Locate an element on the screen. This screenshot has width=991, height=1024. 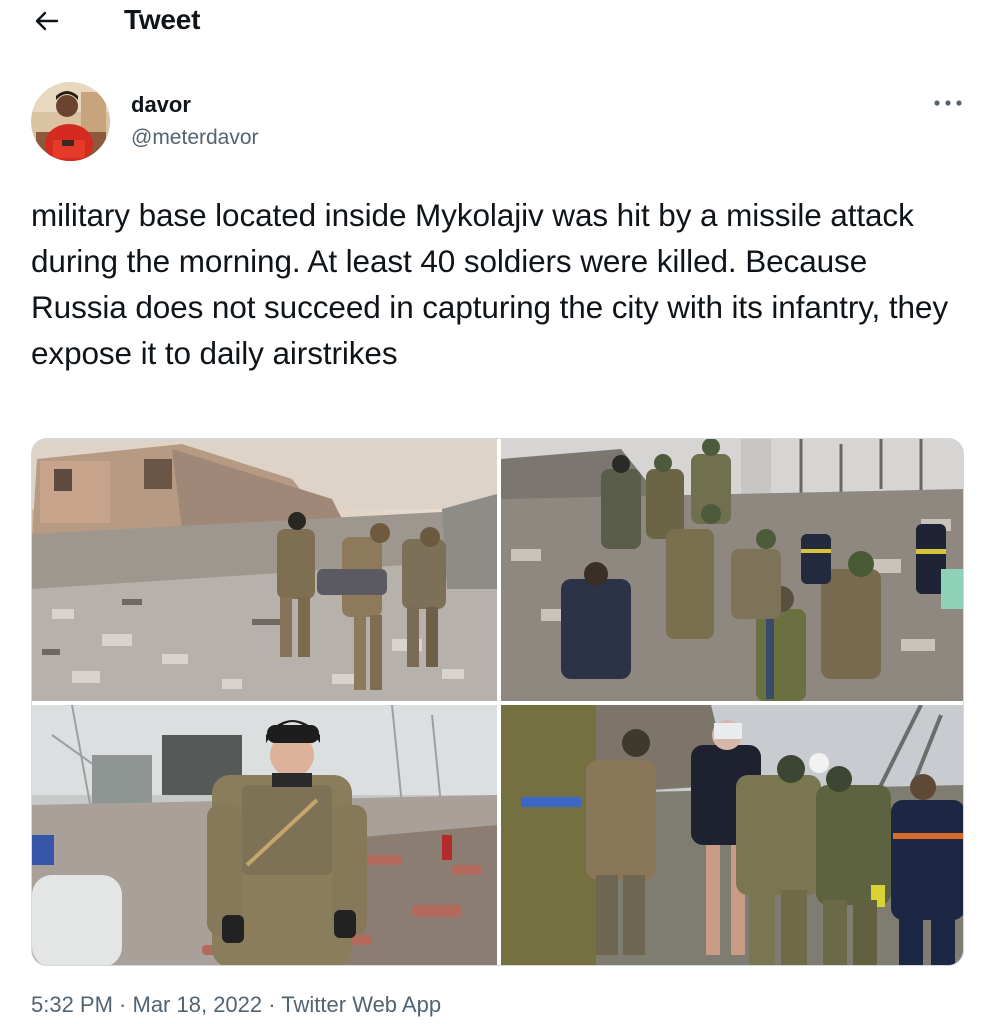
tweet-meta: 5:32 PM · Mar 18, 2022 · Twitter Web App is located at coordinates (236, 1005).